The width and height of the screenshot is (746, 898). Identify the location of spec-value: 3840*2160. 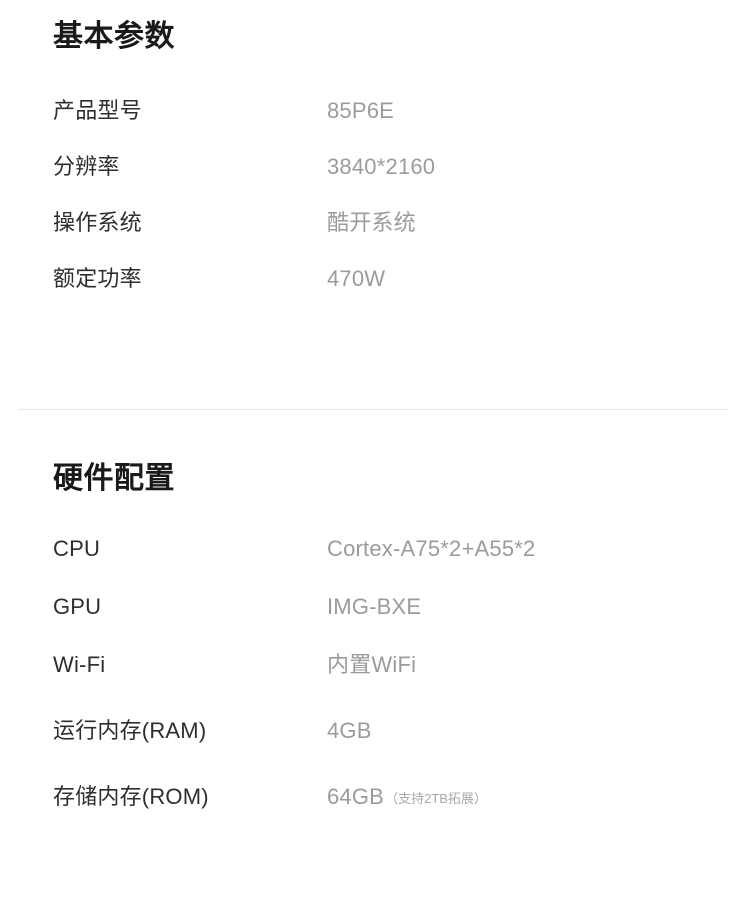
(381, 167).